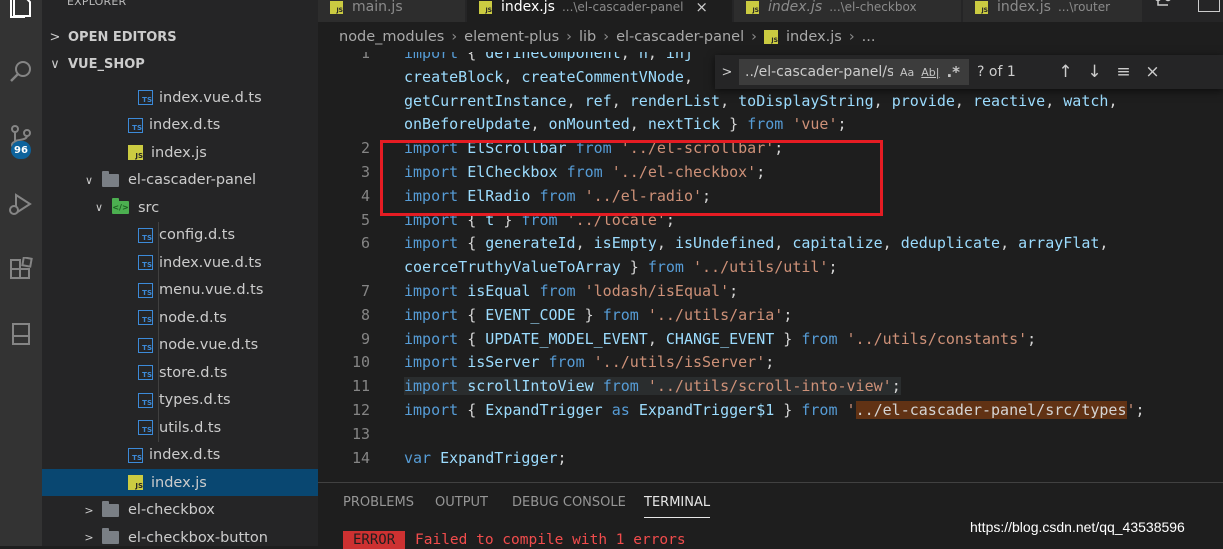 The width and height of the screenshot is (1223, 549). What do you see at coordinates (1024, 7) in the screenshot?
I see `tab-label: index.js` at bounding box center [1024, 7].